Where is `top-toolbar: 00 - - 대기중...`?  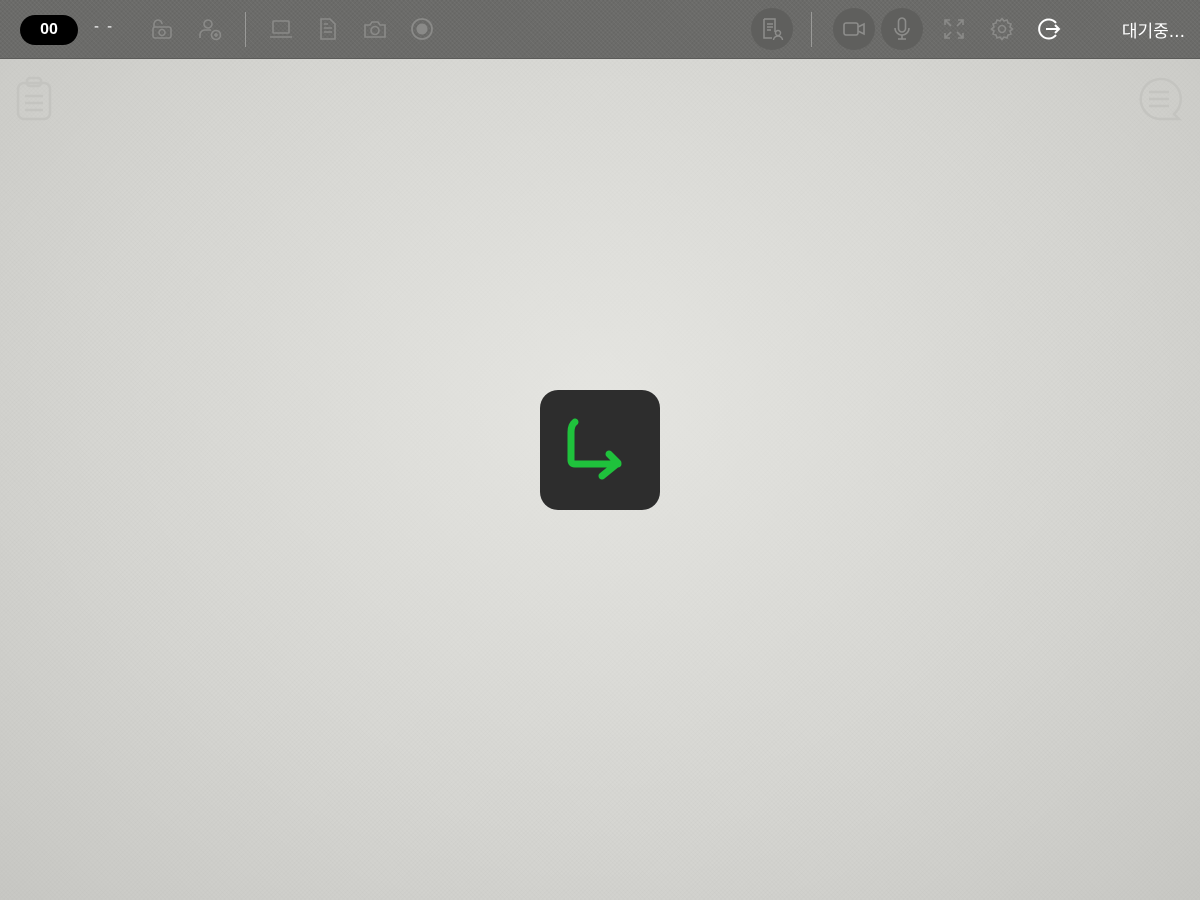
top-toolbar: 00 - - 대기중... is located at coordinates (600, 29).